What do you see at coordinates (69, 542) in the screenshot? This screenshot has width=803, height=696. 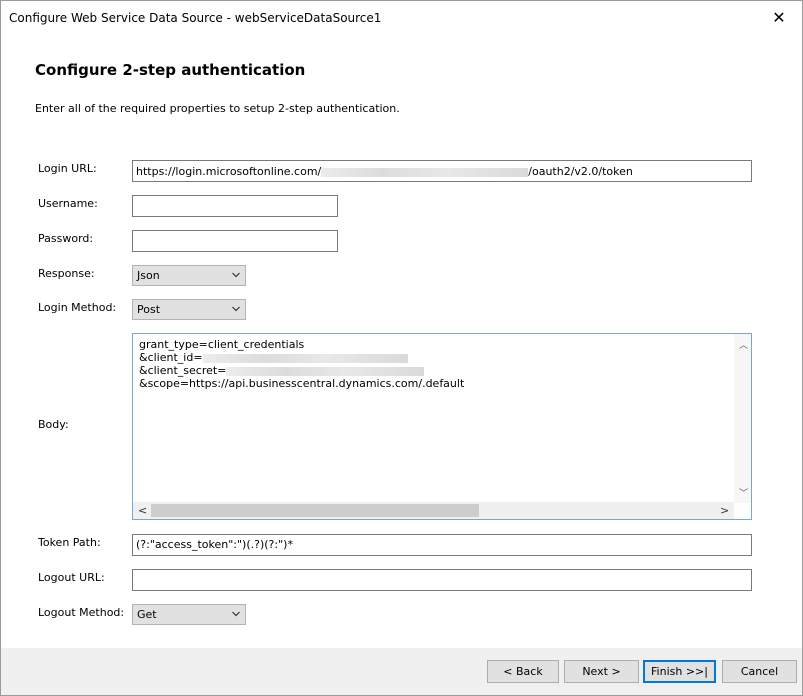 I see `token-path-label: Token Path:` at bounding box center [69, 542].